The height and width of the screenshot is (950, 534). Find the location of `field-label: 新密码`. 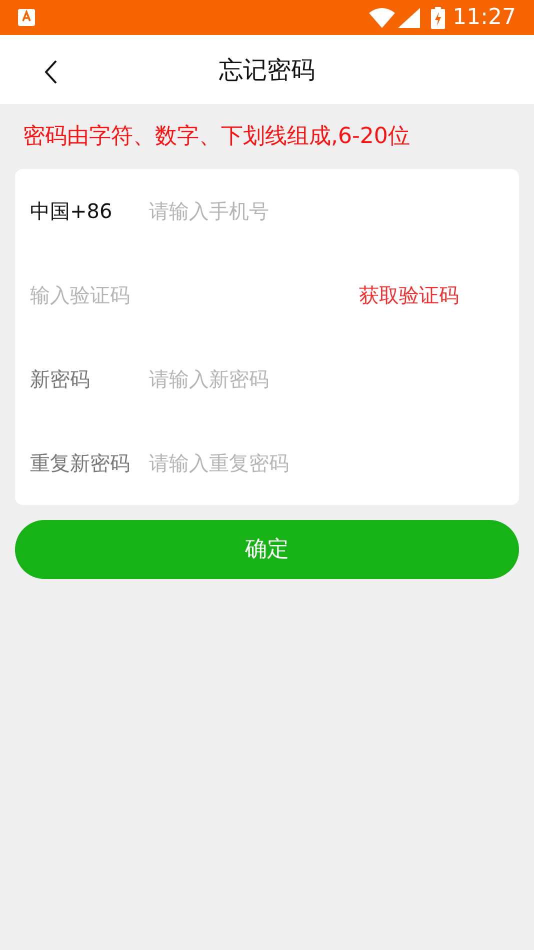

field-label: 新密码 is located at coordinates (60, 379).